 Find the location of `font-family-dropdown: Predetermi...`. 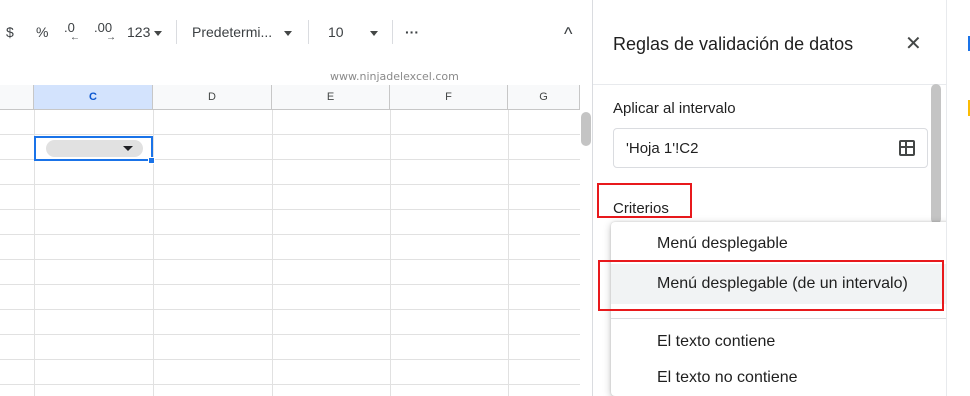

font-family-dropdown: Predetermi... is located at coordinates (242, 32).